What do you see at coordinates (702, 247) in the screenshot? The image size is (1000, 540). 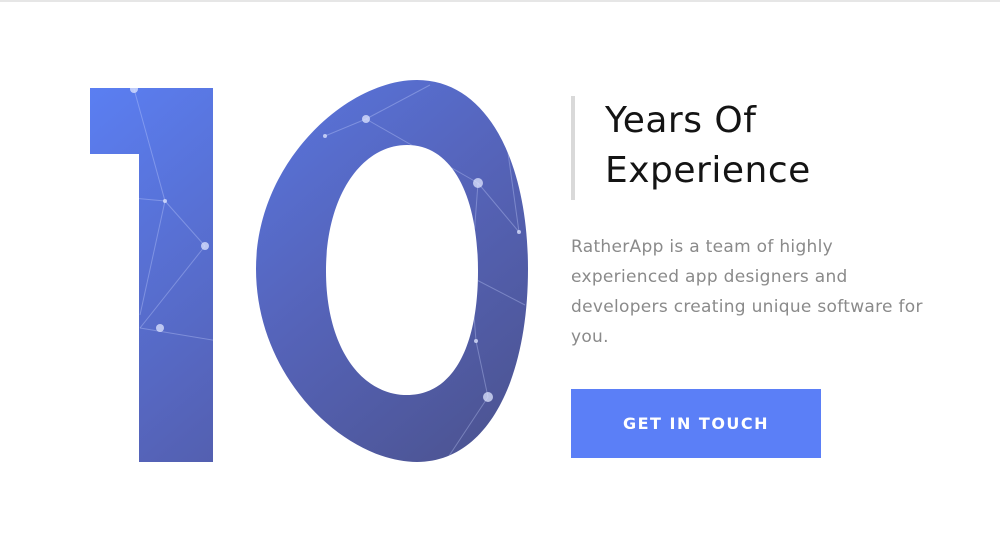 I see `description-line: RatherApp is a team of highly` at bounding box center [702, 247].